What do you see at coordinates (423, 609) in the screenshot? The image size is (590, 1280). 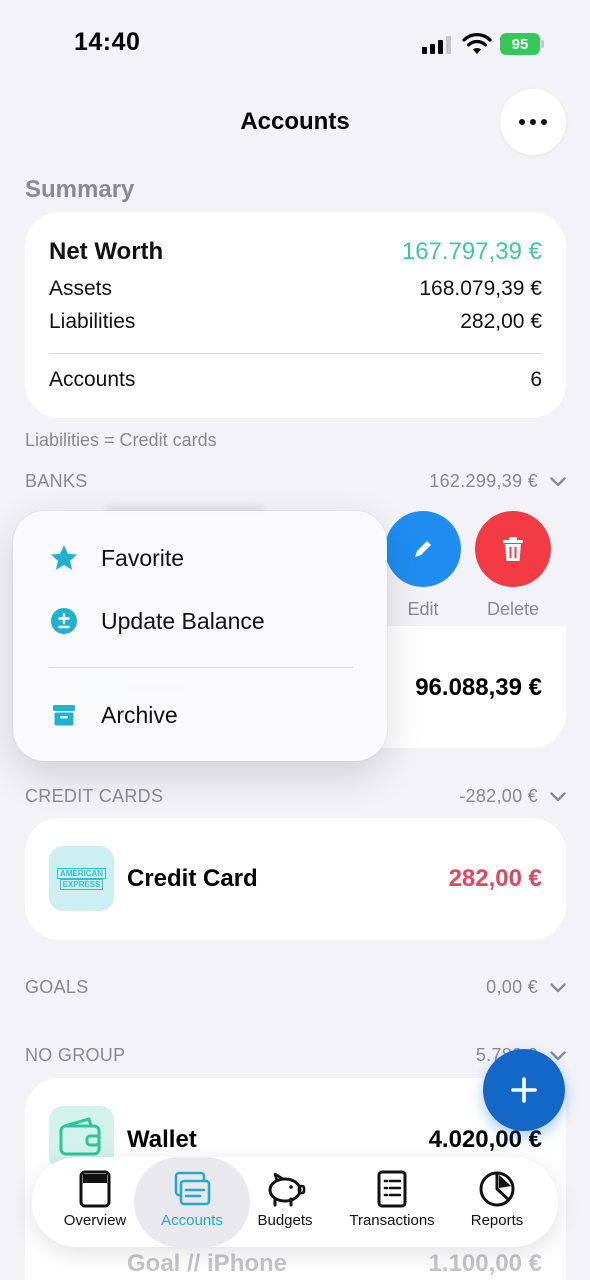 I see `edit-label: Edit` at bounding box center [423, 609].